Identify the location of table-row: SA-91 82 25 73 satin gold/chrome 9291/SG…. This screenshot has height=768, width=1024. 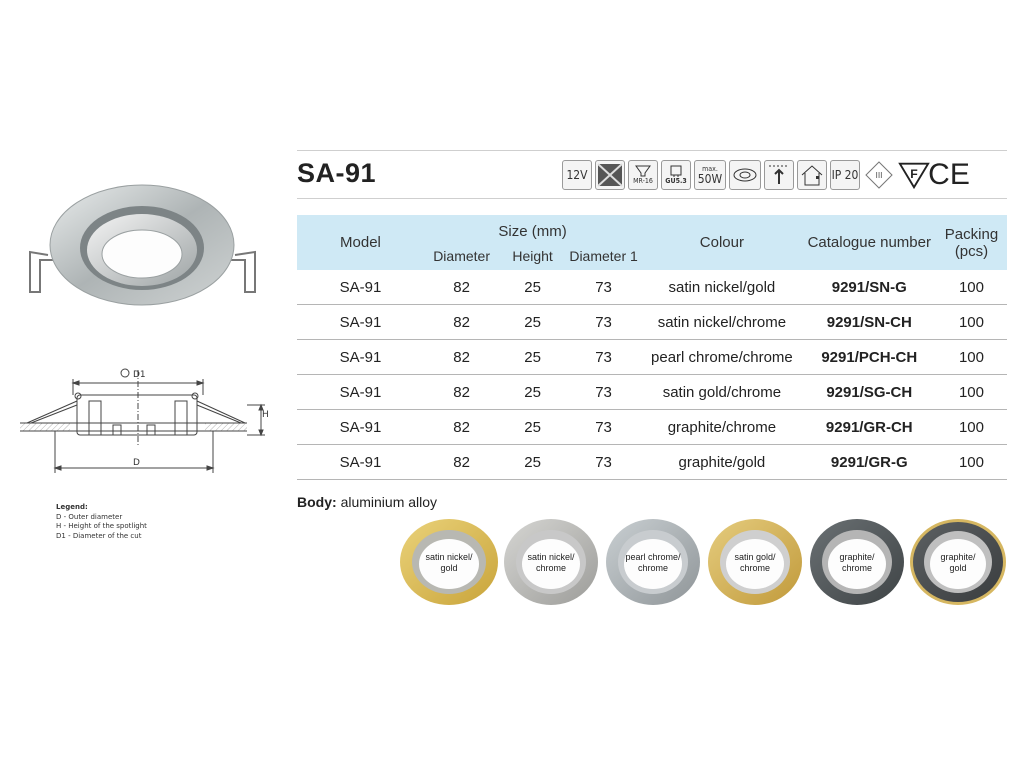
(652, 392).